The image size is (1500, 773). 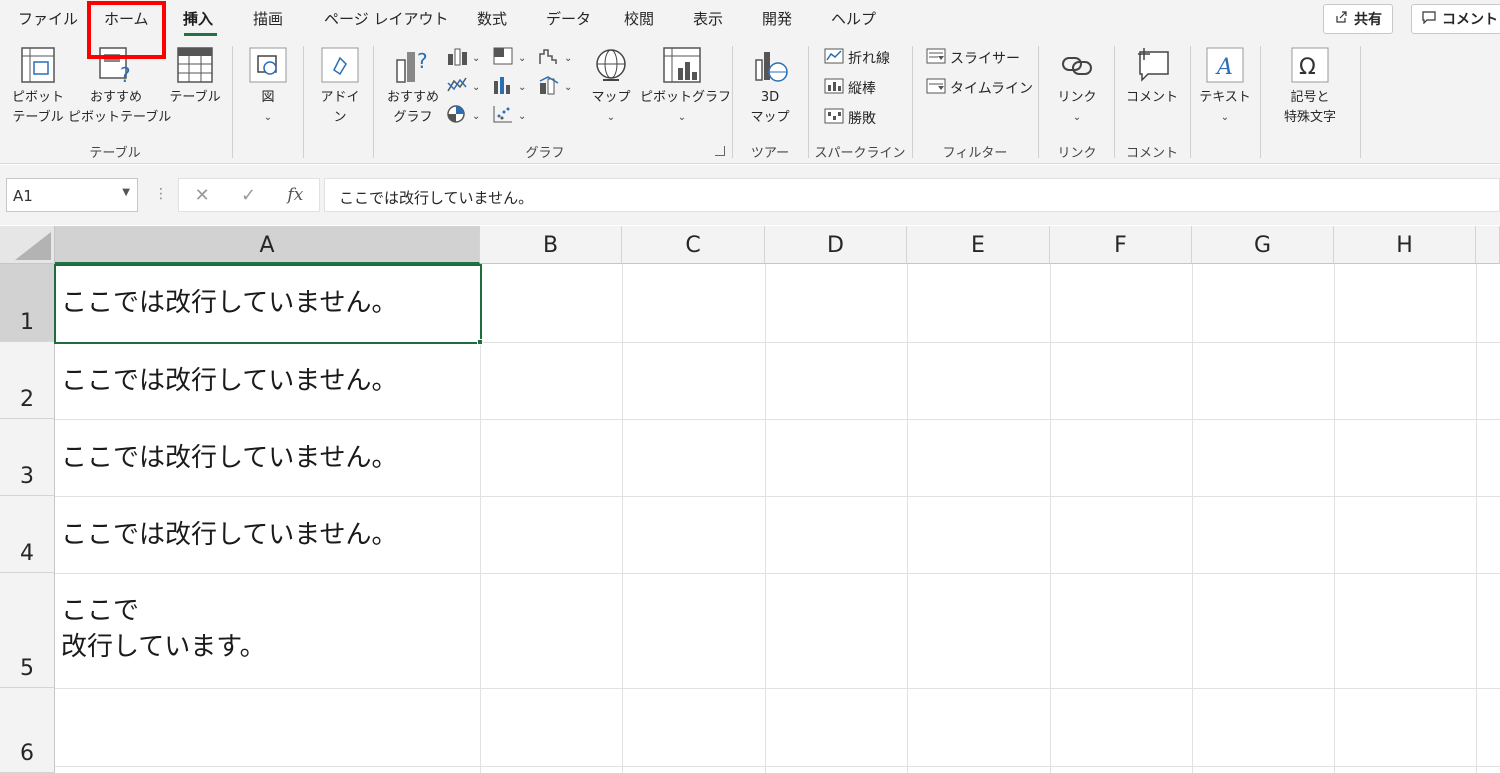 What do you see at coordinates (126, 30) in the screenshot?
I see `home-tab-highlight` at bounding box center [126, 30].